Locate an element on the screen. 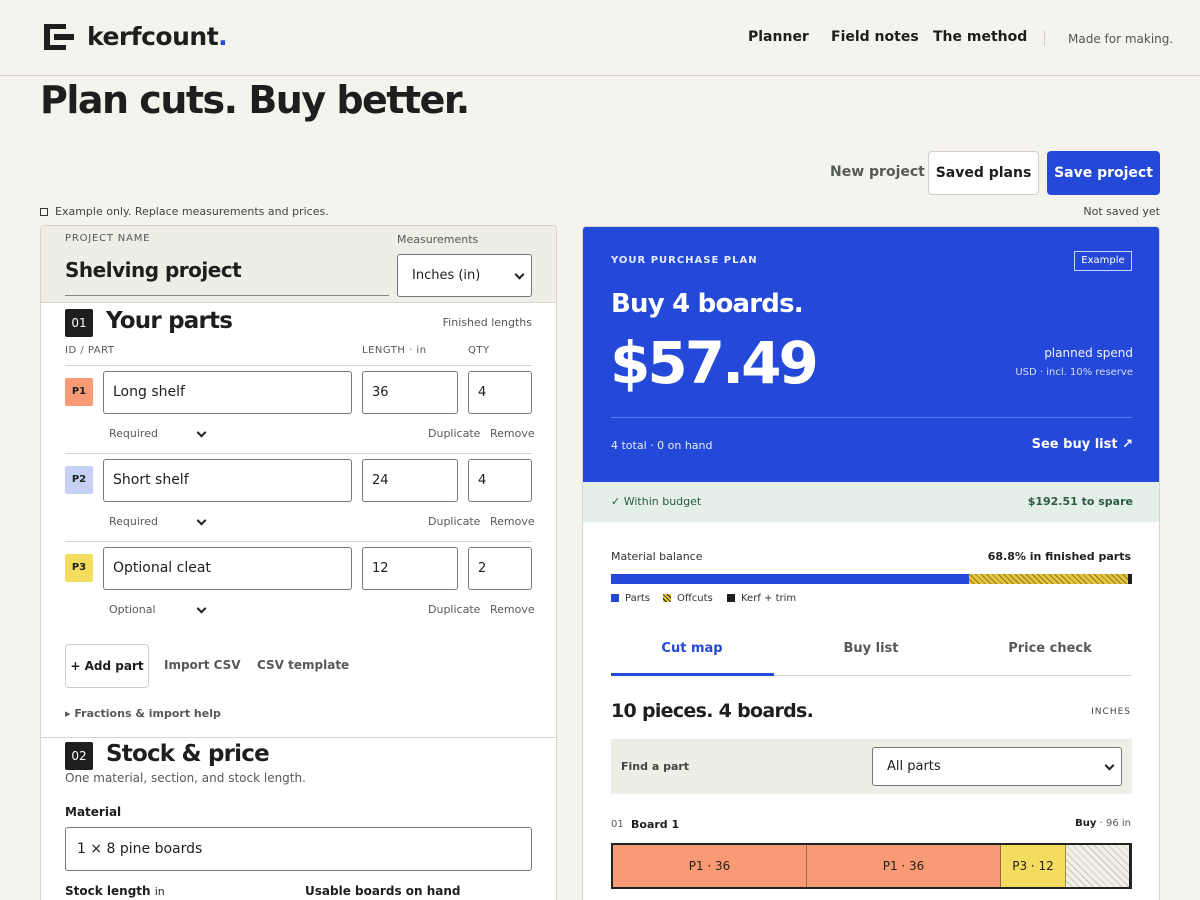 Image resolution: width=1200 pixels, height=900 pixels. material-balance-bar is located at coordinates (871, 579).